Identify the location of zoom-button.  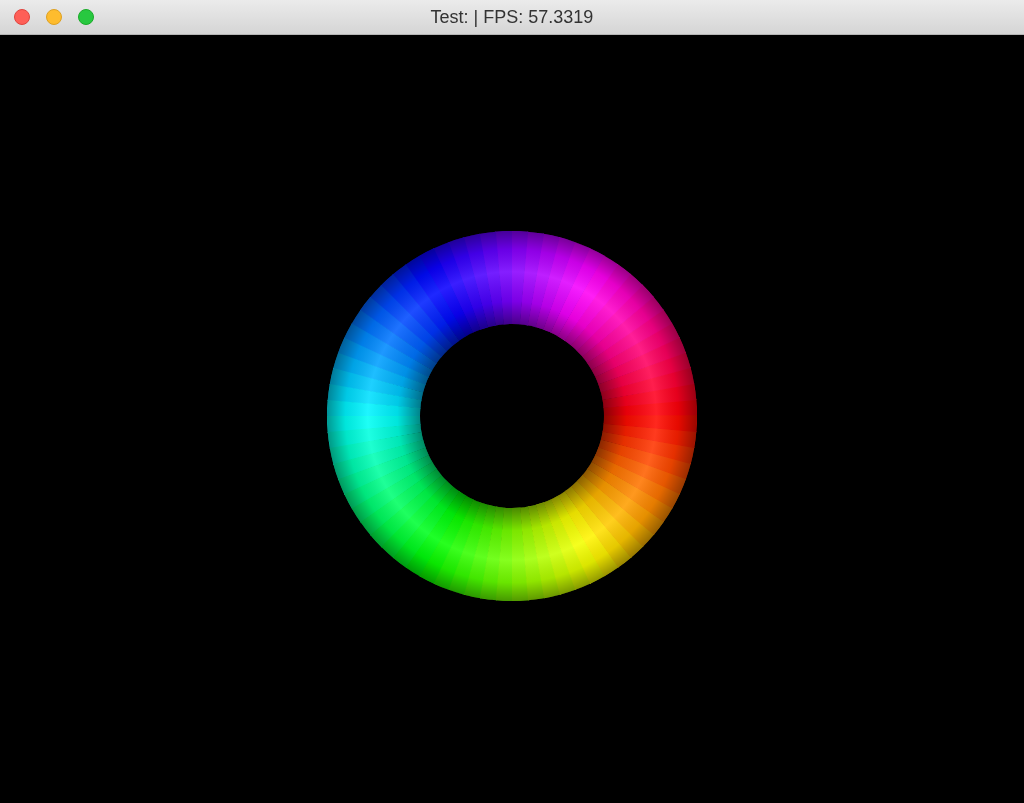
(86, 17).